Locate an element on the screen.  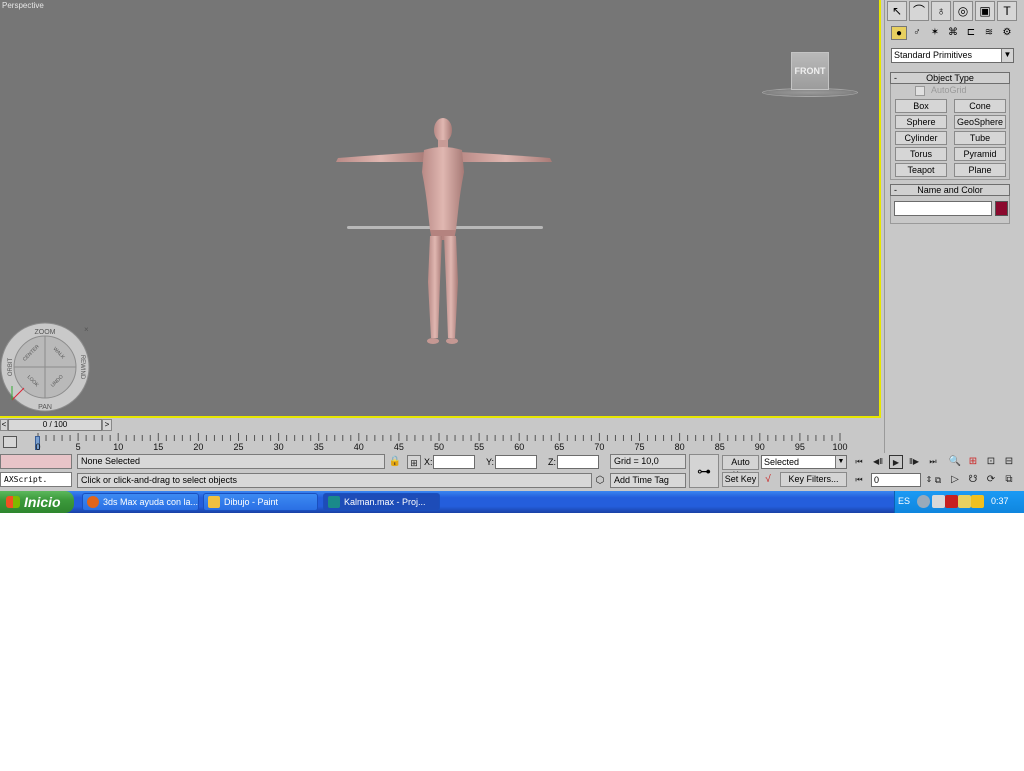
zoom-all-icon: ⊞ is located at coordinates (973, 462).